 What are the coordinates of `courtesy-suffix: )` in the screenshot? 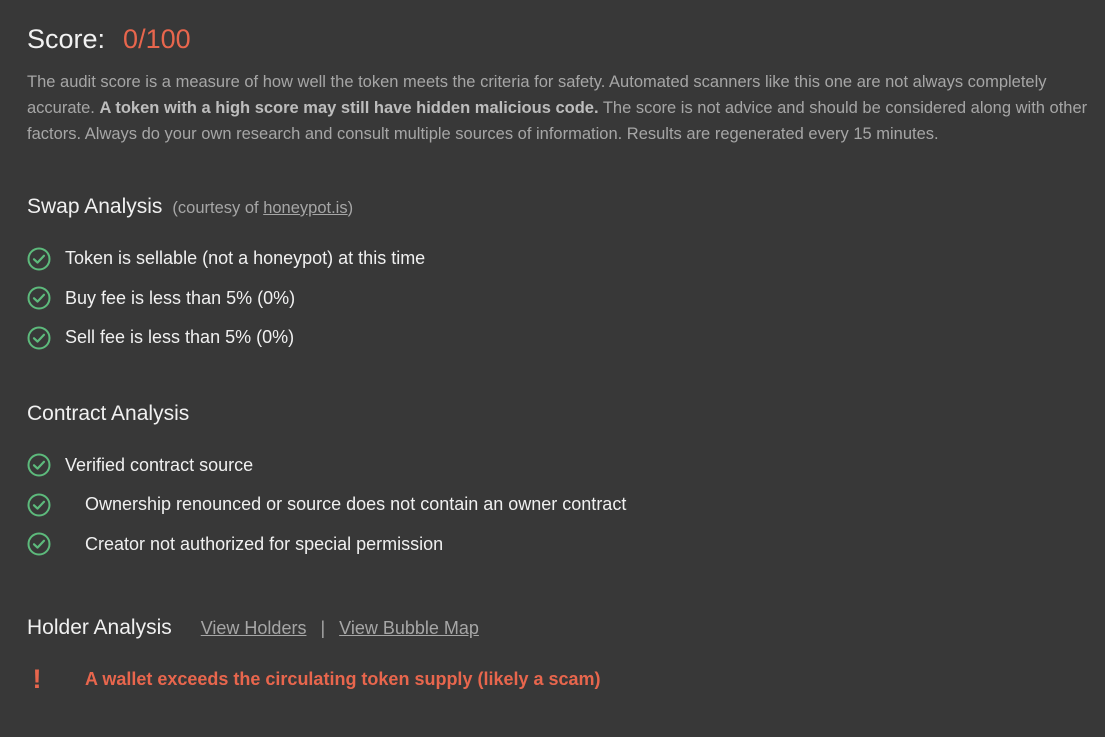 It's located at (350, 208).